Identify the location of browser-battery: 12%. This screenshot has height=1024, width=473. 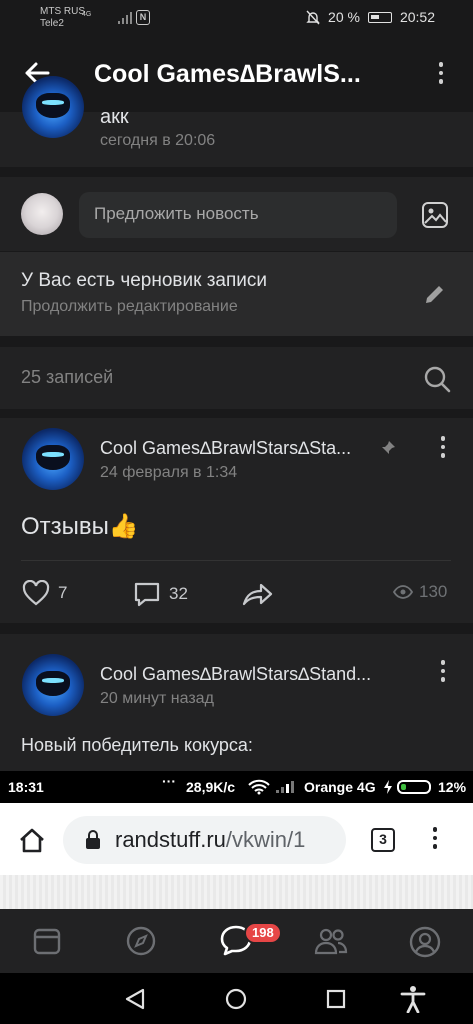
(452, 787).